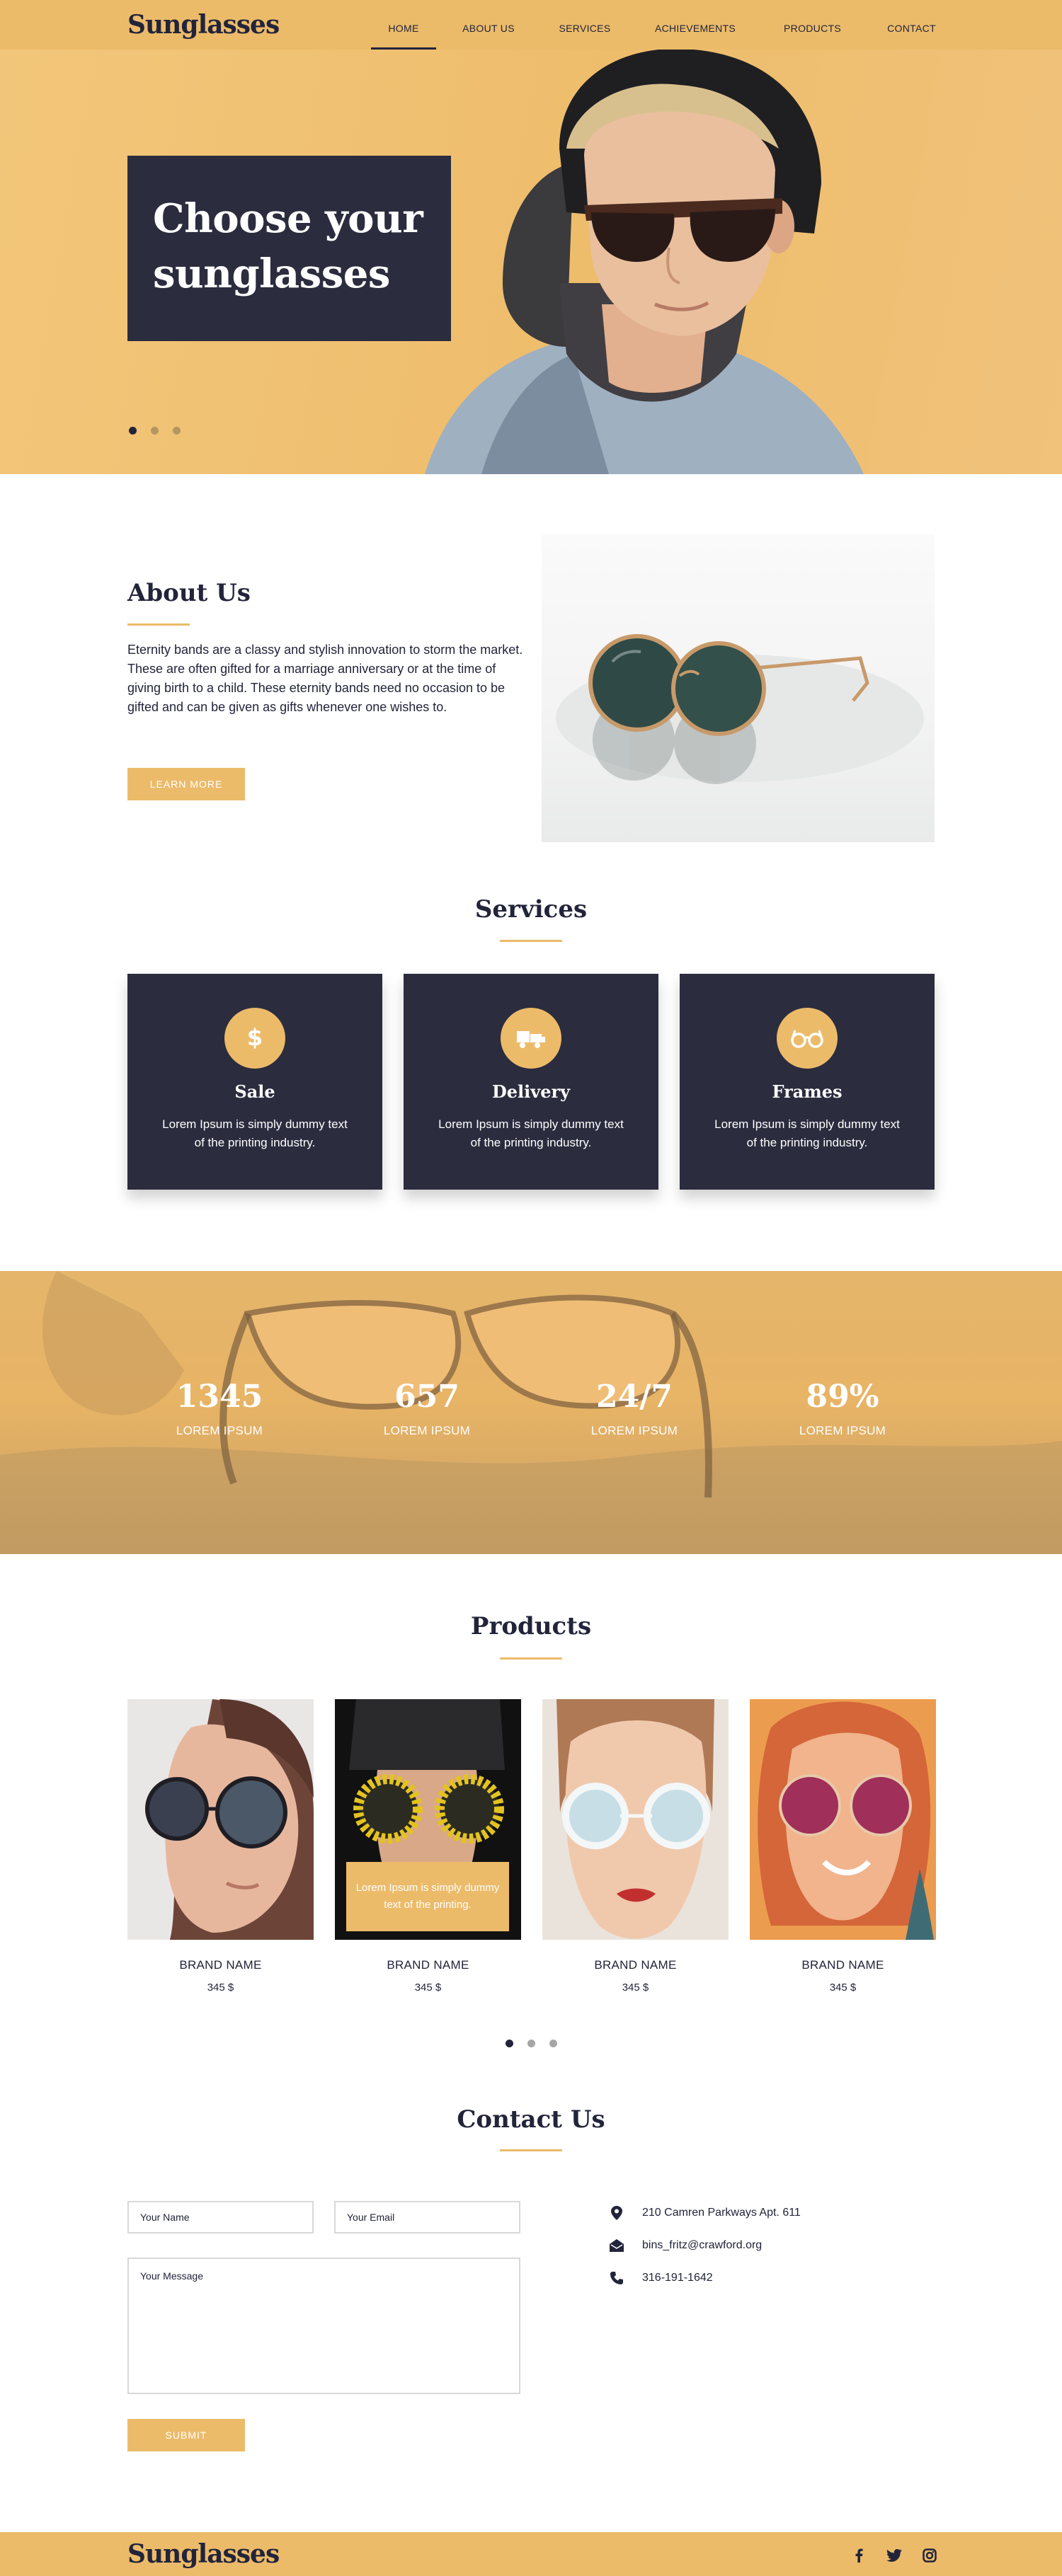 This screenshot has width=1062, height=2576. I want to click on envelope-icon, so click(616, 2246).